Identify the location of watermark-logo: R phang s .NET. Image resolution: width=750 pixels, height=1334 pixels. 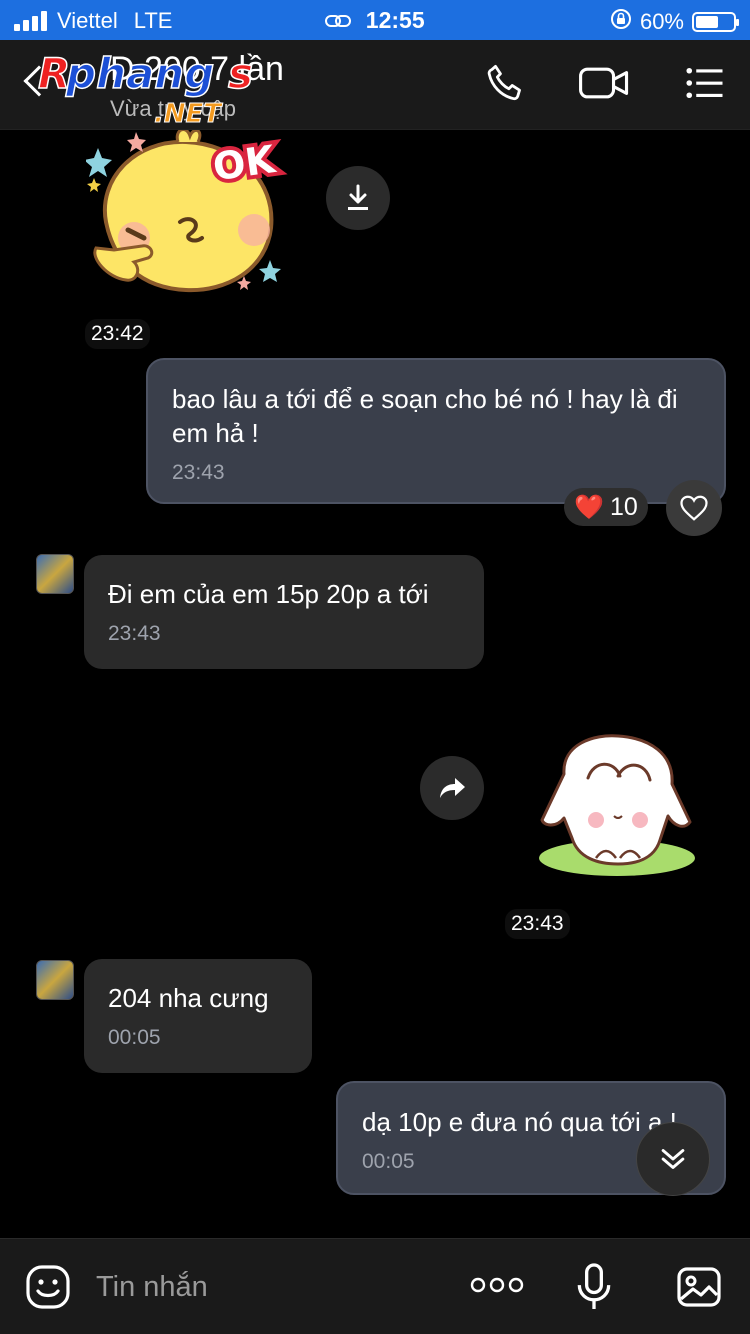
(145, 87).